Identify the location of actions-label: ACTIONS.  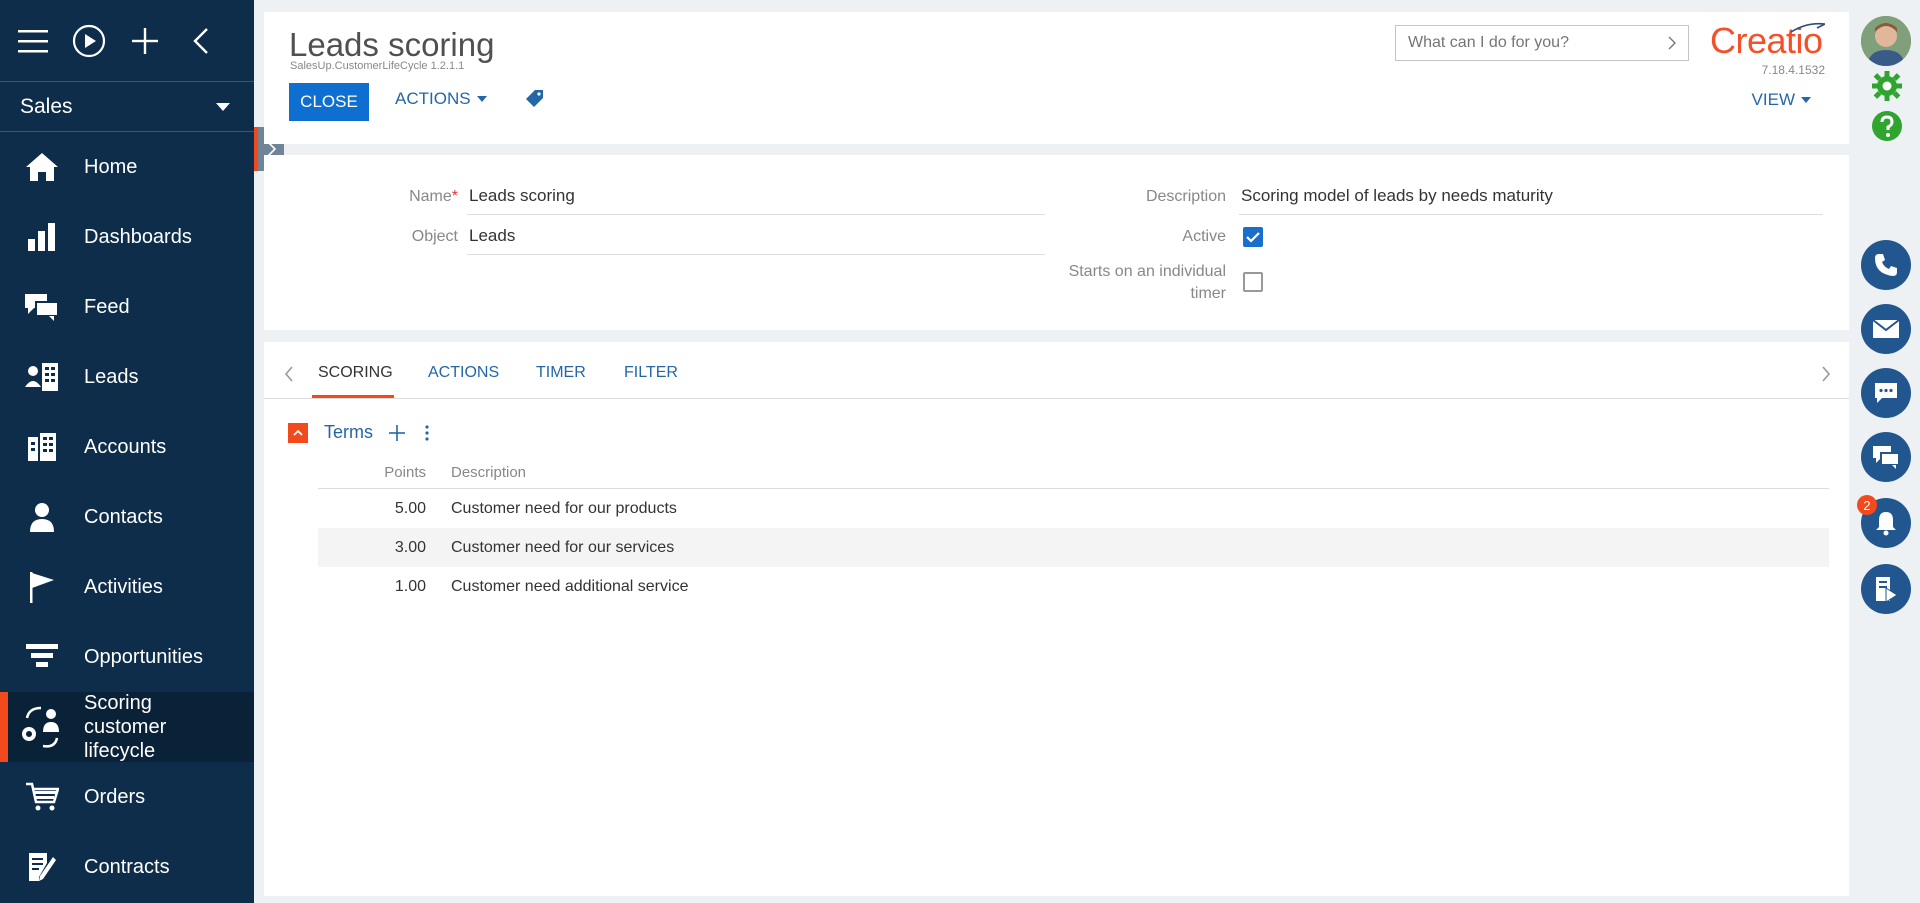
(433, 98).